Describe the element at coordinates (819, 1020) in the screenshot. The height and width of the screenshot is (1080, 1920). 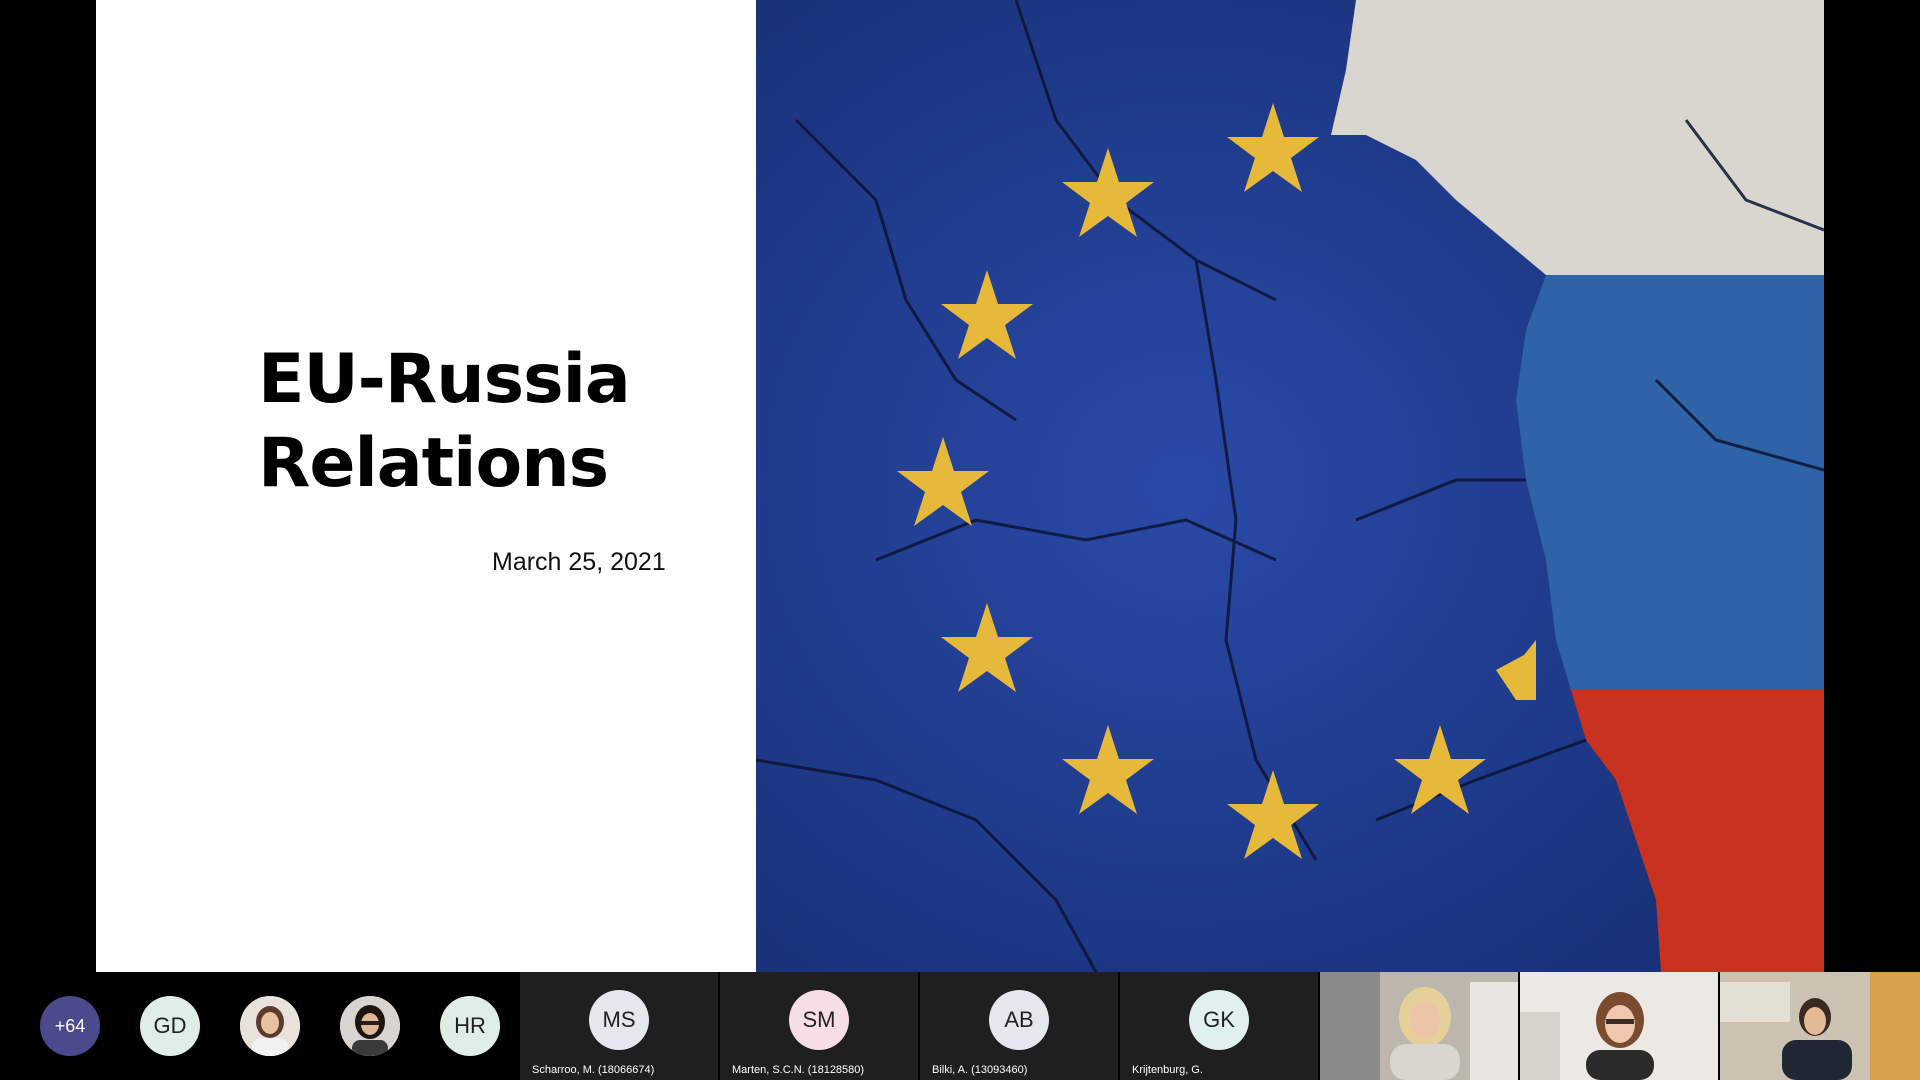
I see `participant-avatar-sm: SM` at that location.